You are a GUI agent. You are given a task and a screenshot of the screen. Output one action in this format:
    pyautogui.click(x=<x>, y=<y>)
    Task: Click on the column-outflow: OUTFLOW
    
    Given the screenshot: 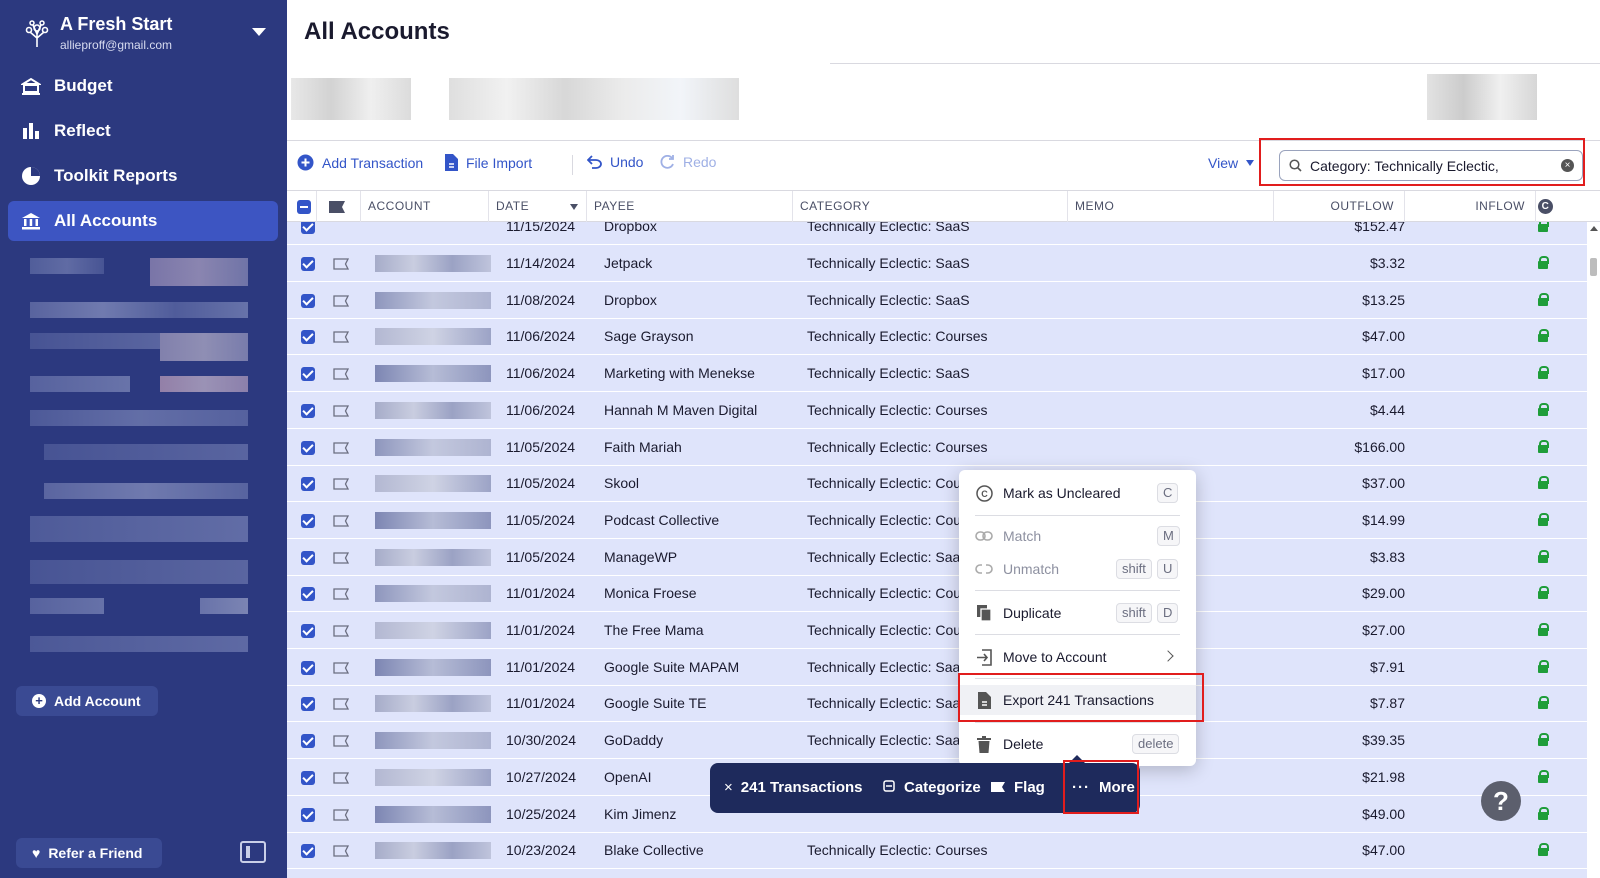 What is the action you would take?
    pyautogui.click(x=1339, y=206)
    